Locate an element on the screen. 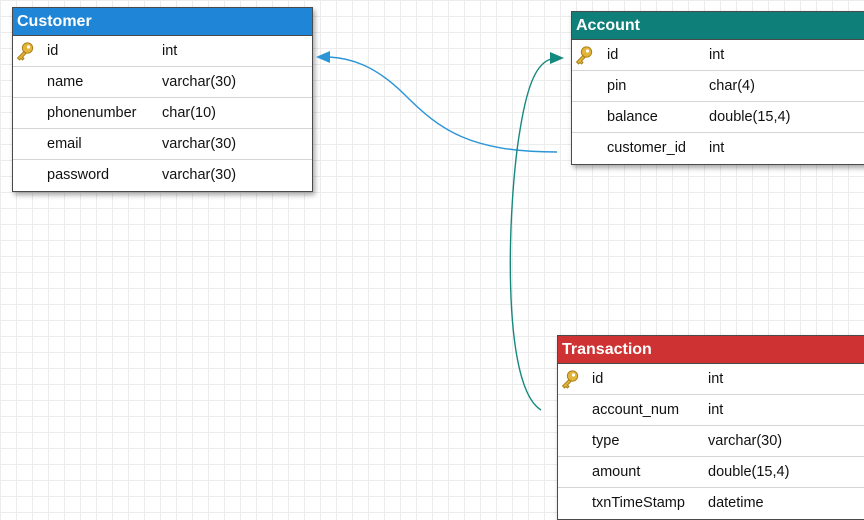  column-name: phonenumber is located at coordinates (92, 113).